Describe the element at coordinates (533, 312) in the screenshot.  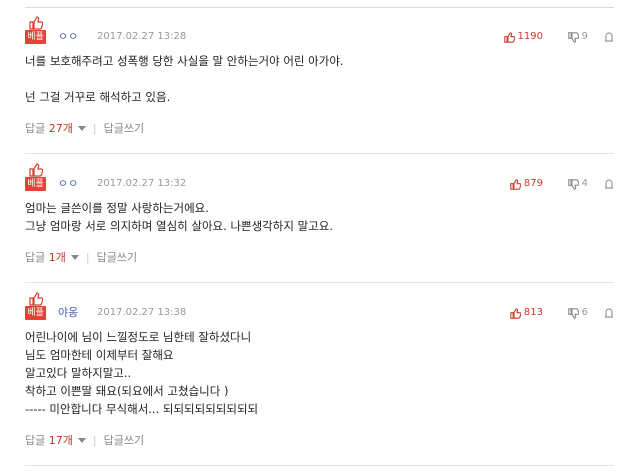
I see `like-count: 813` at that location.